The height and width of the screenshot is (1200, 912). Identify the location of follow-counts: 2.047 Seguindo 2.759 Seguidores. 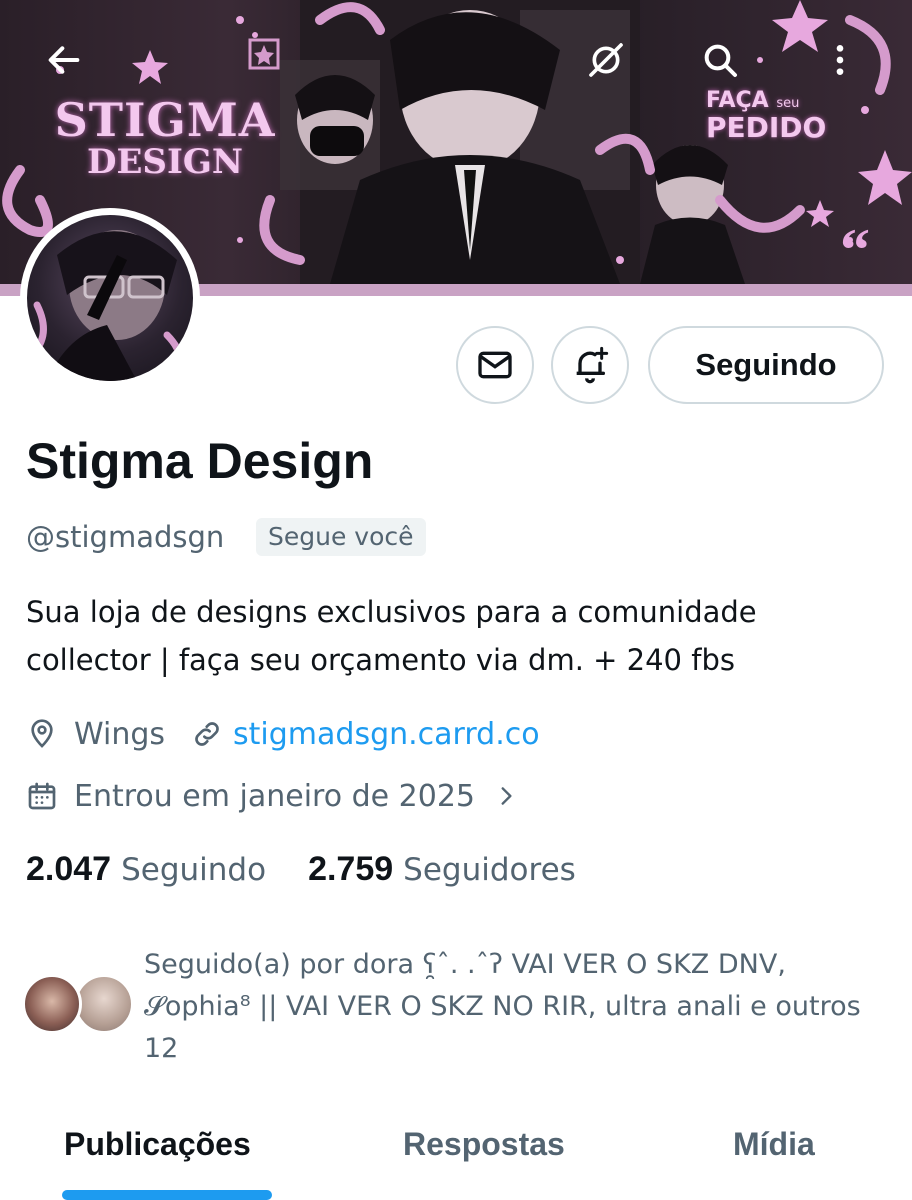
(301, 869).